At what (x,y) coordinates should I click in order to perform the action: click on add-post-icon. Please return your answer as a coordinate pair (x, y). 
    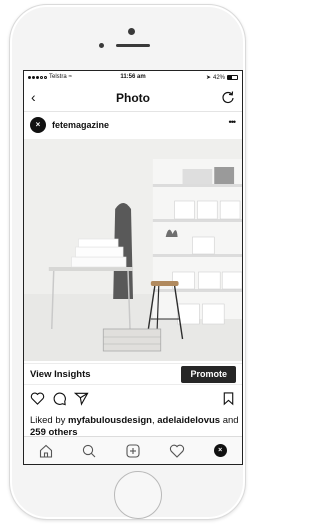
    Looking at the image, I should click on (133, 451).